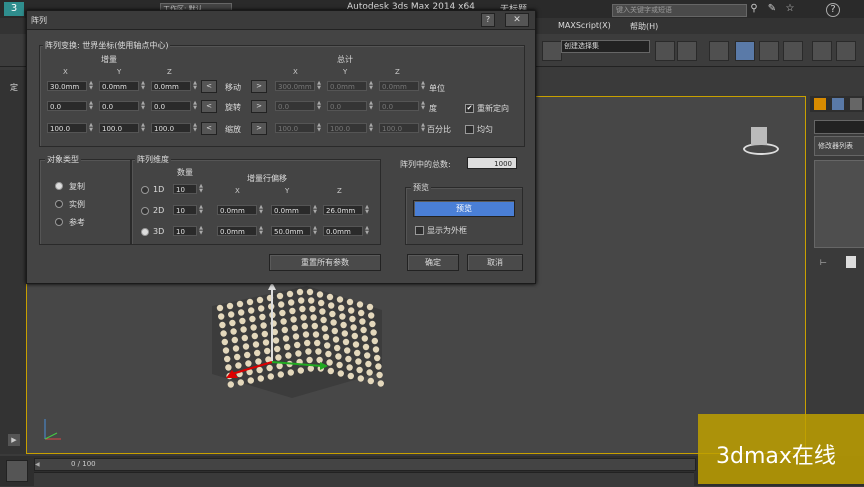 This screenshot has width=864, height=487. I want to click on menu-help: 帮助(H), so click(644, 26).